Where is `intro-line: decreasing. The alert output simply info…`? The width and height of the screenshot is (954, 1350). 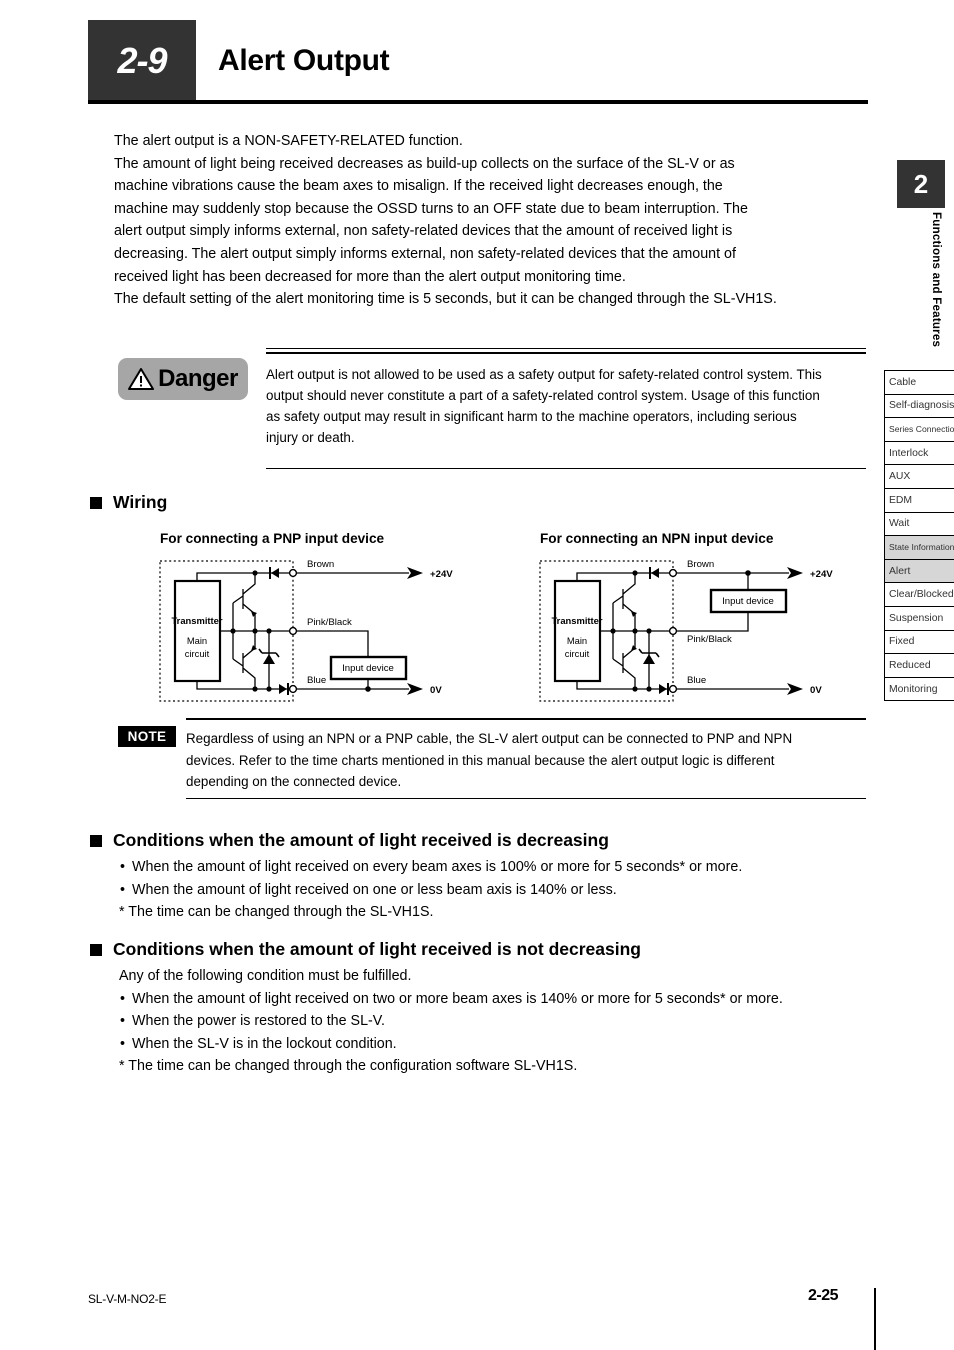
intro-line: decreasing. The alert output simply info… is located at coordinates (425, 253).